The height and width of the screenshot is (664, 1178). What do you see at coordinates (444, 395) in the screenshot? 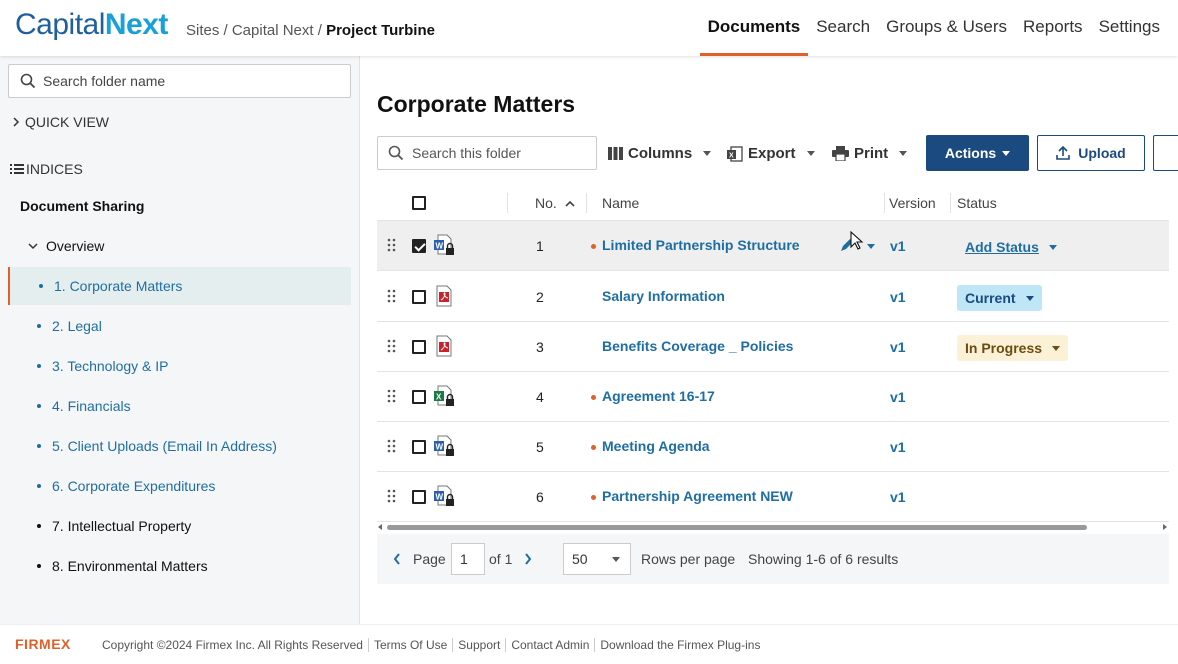
I see `excel-locked-icon: X` at bounding box center [444, 395].